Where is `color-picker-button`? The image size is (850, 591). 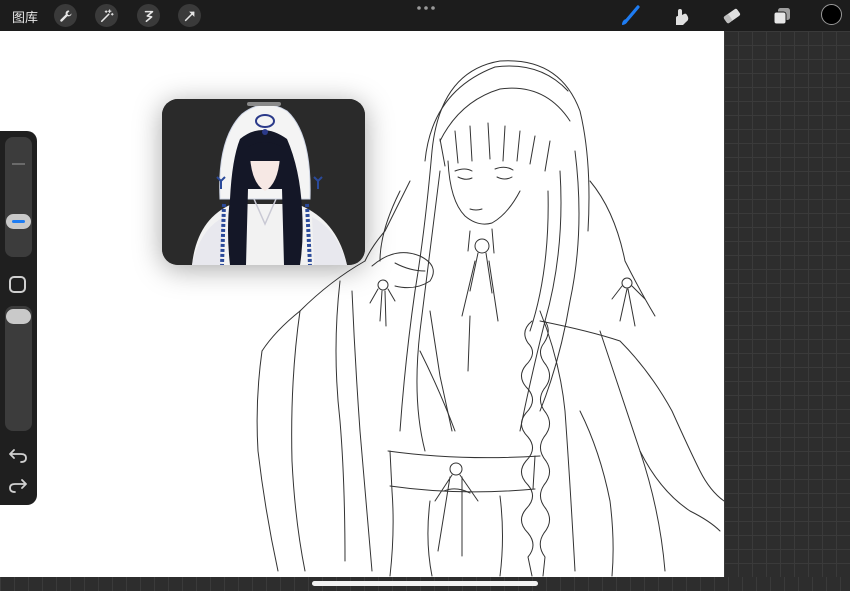 color-picker-button is located at coordinates (831, 14).